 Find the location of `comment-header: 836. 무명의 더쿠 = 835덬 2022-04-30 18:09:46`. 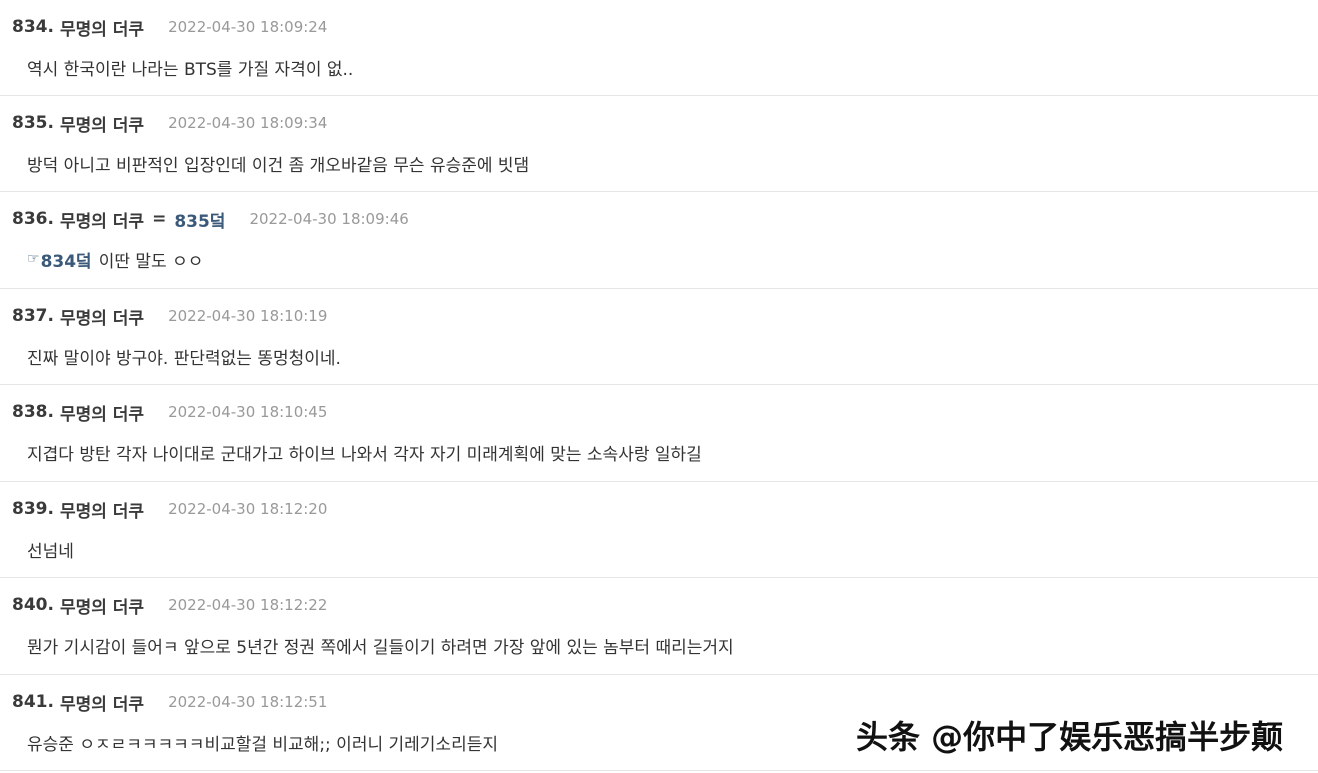

comment-header: 836. 무명의 더쿠 = 835덬 2022-04-30 18:09:46 is located at coordinates (210, 219).